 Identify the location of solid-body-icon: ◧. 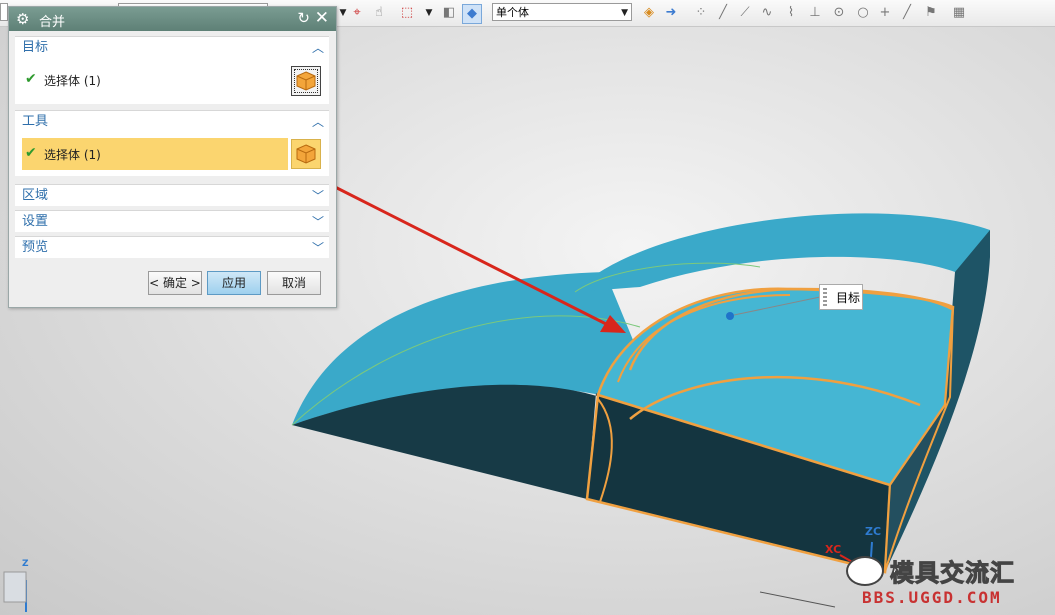
(449, 13).